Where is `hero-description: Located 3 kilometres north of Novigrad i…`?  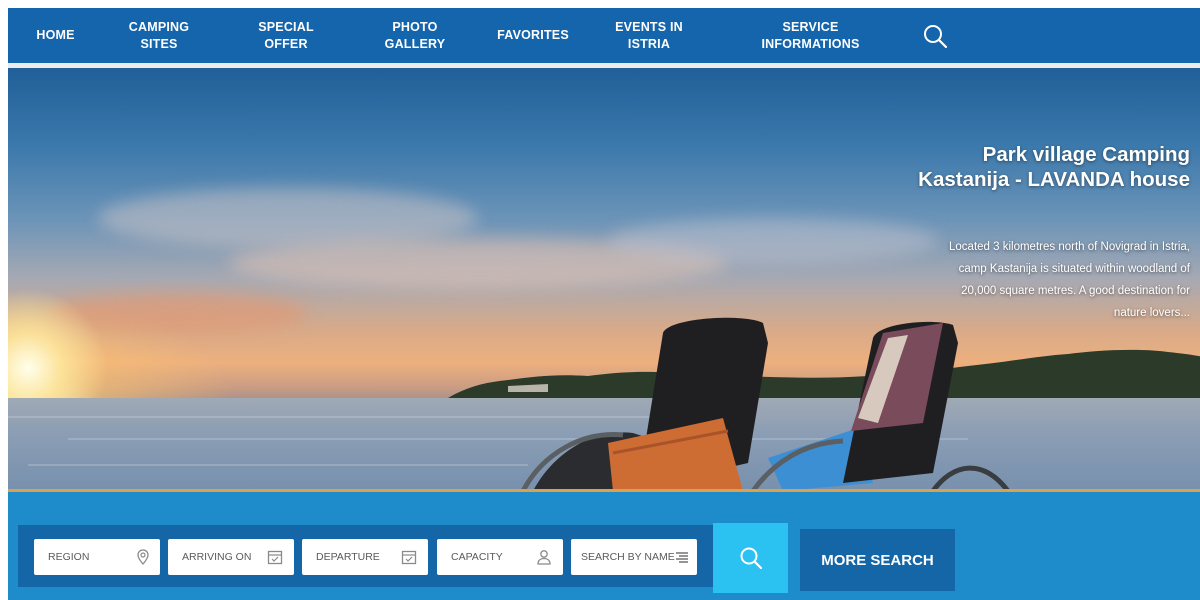
hero-description: Located 3 kilometres north of Novigrad i… is located at coordinates (1069, 280).